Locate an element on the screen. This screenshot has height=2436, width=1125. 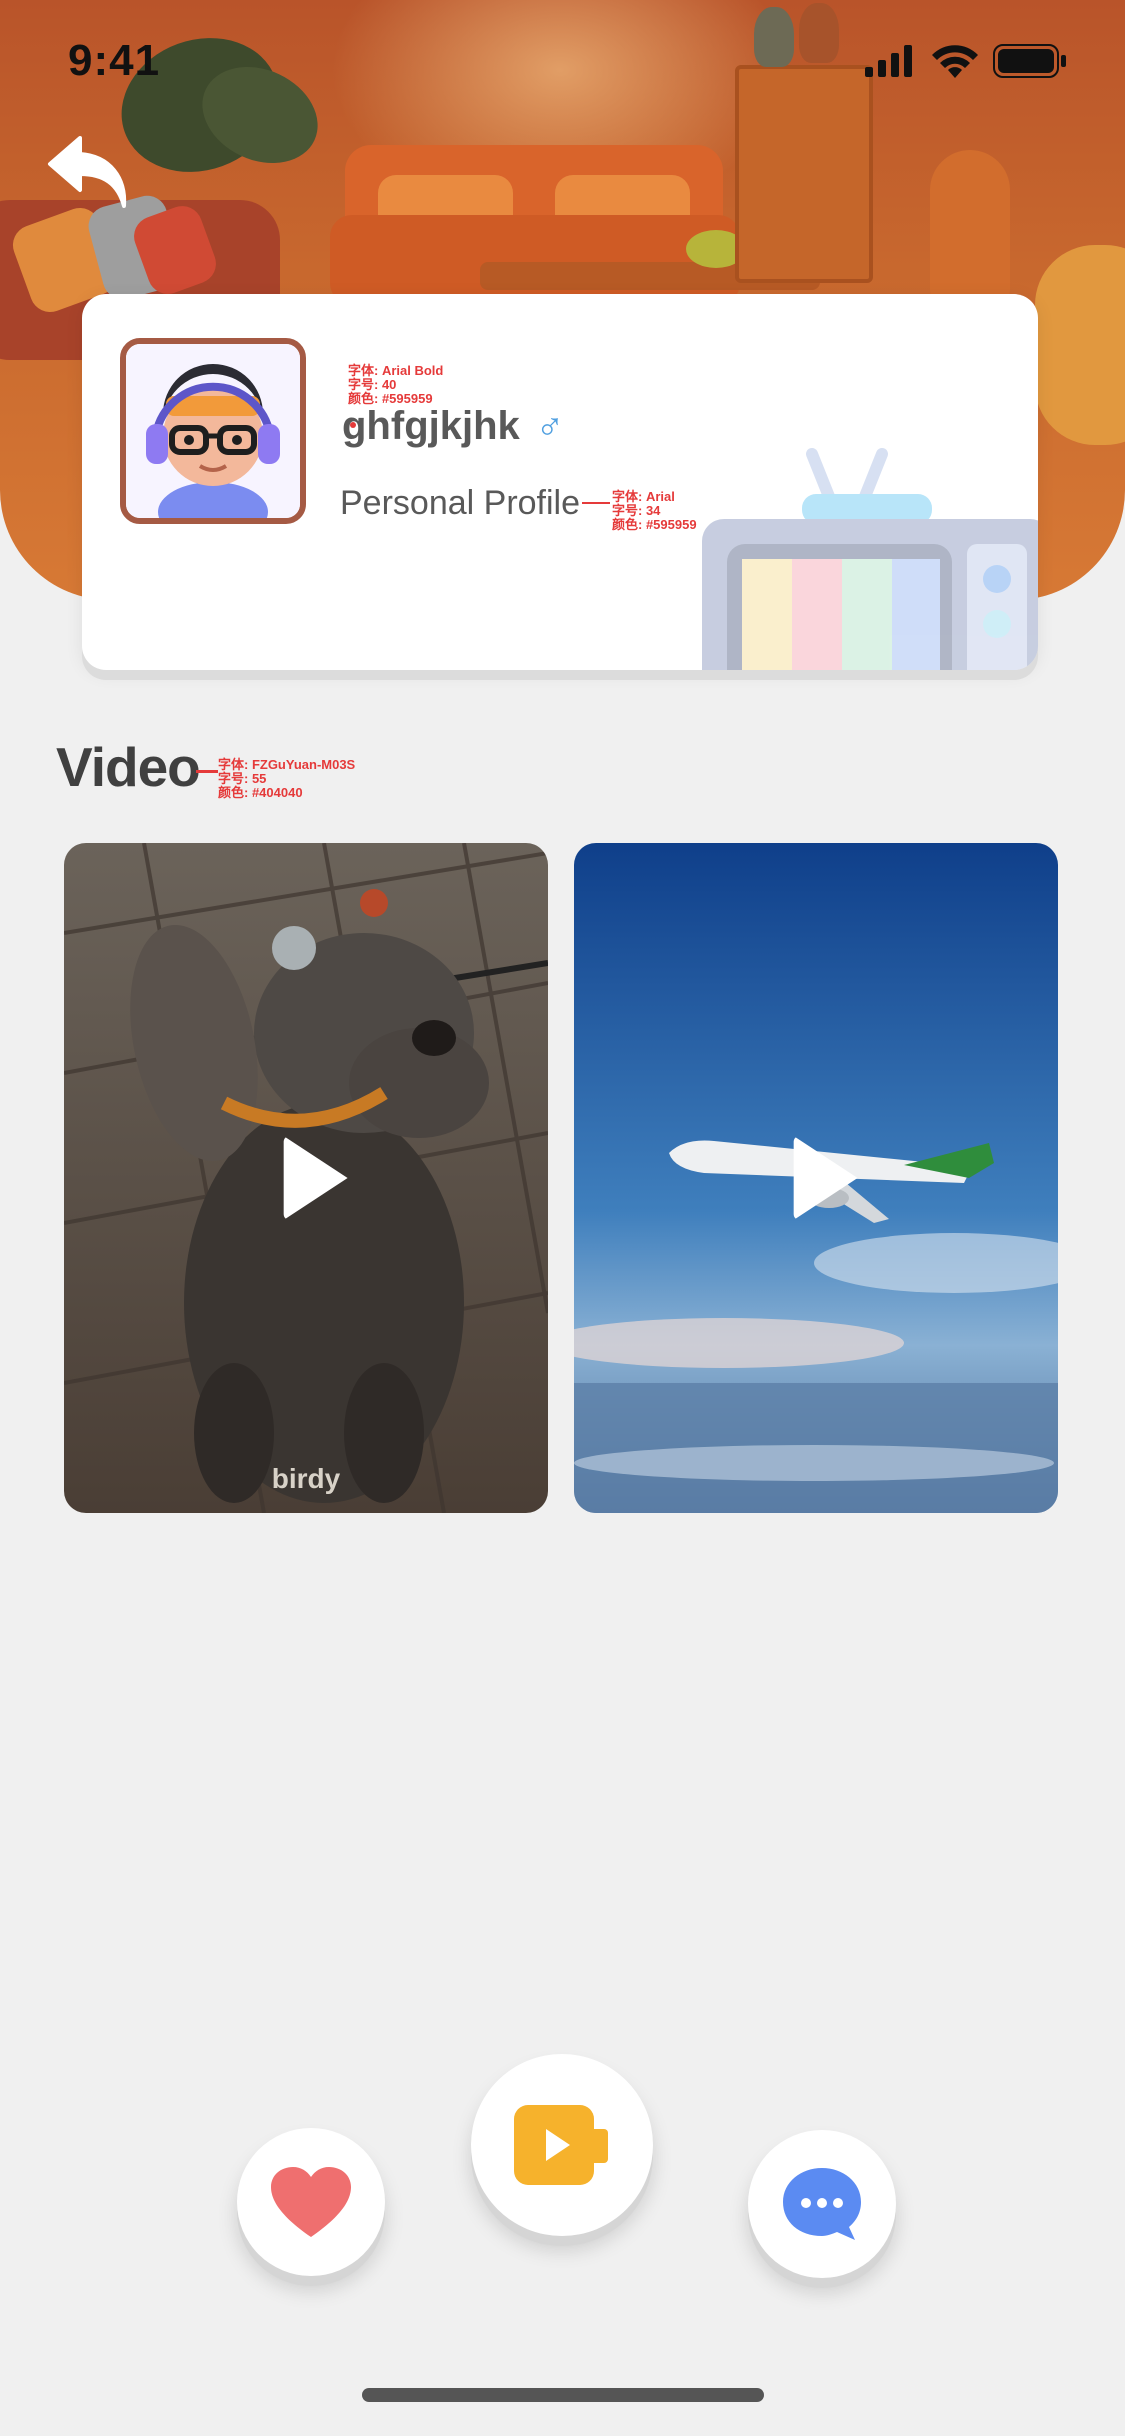
video-caption: birdy is located at coordinates (306, 1478).